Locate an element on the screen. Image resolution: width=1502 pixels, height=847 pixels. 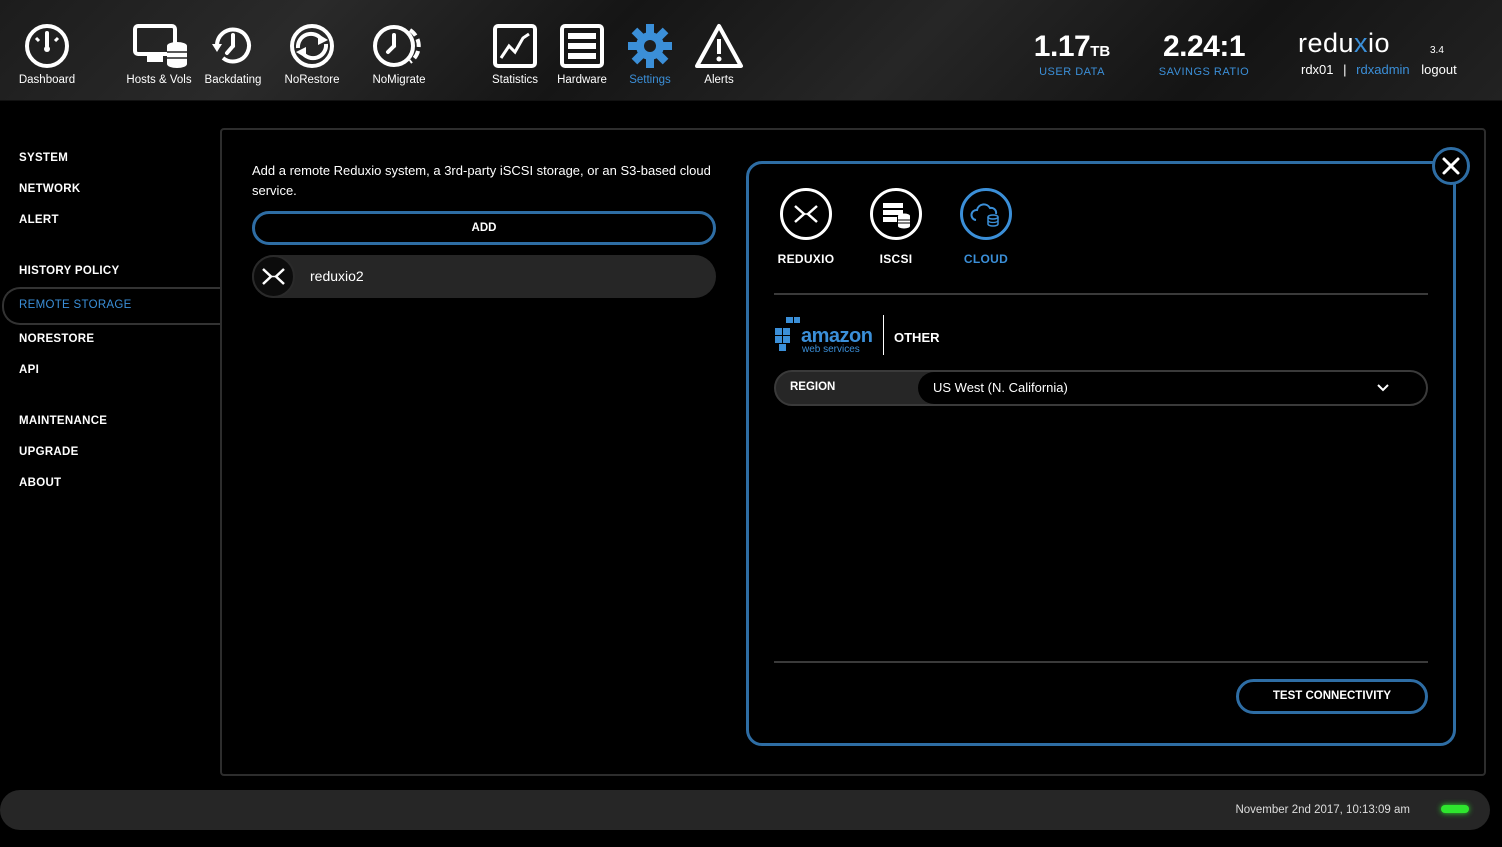
system-name: rdx01 is located at coordinates (1317, 69).